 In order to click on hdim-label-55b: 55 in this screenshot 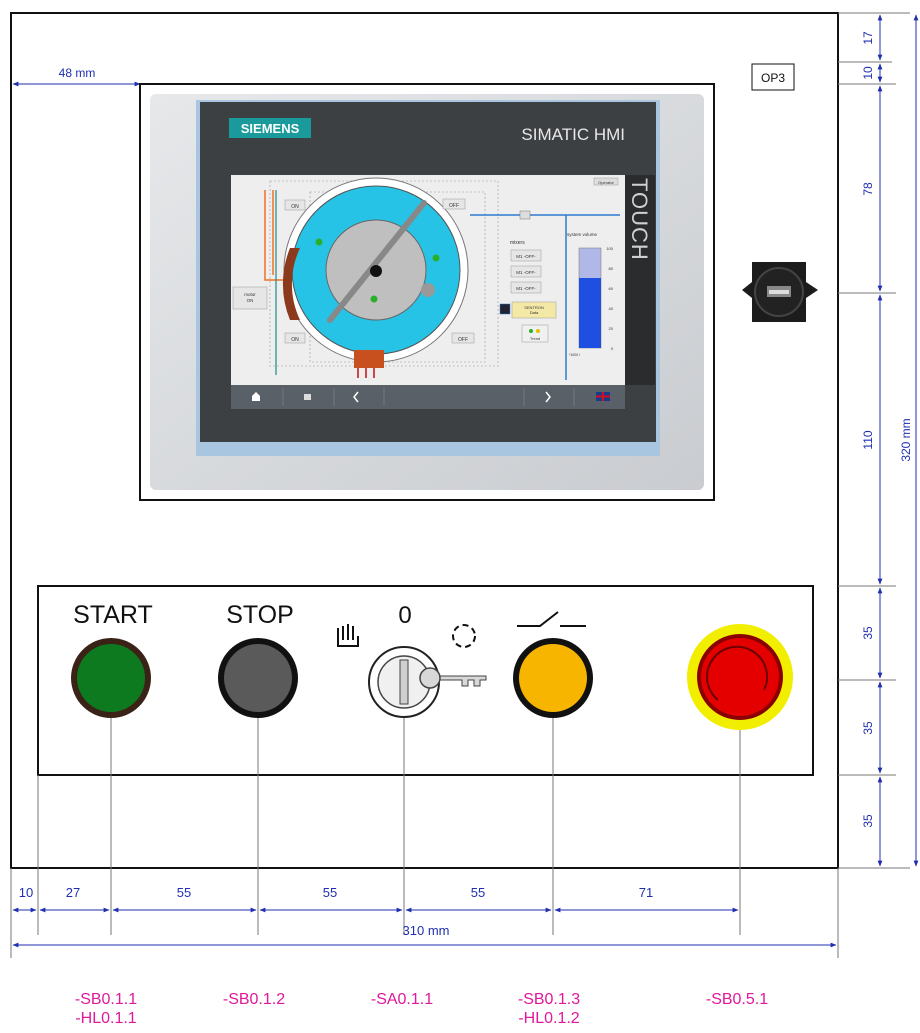, I will do `click(330, 892)`.